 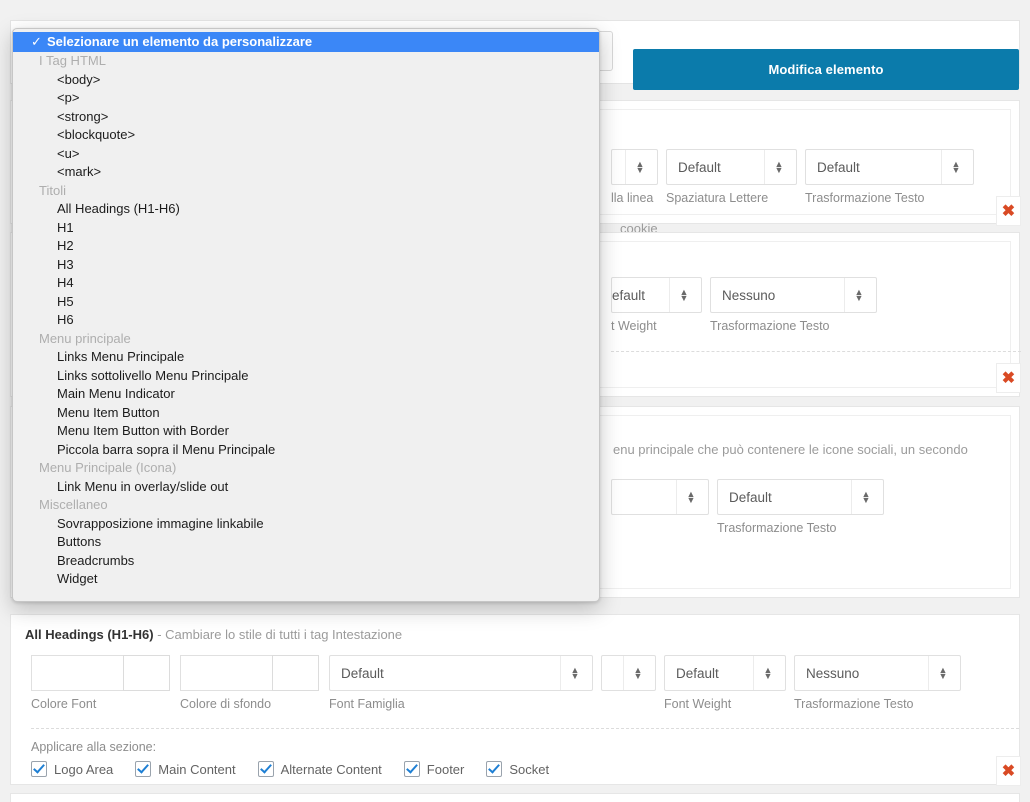 I want to click on font-color-input-group, so click(x=100, y=673).